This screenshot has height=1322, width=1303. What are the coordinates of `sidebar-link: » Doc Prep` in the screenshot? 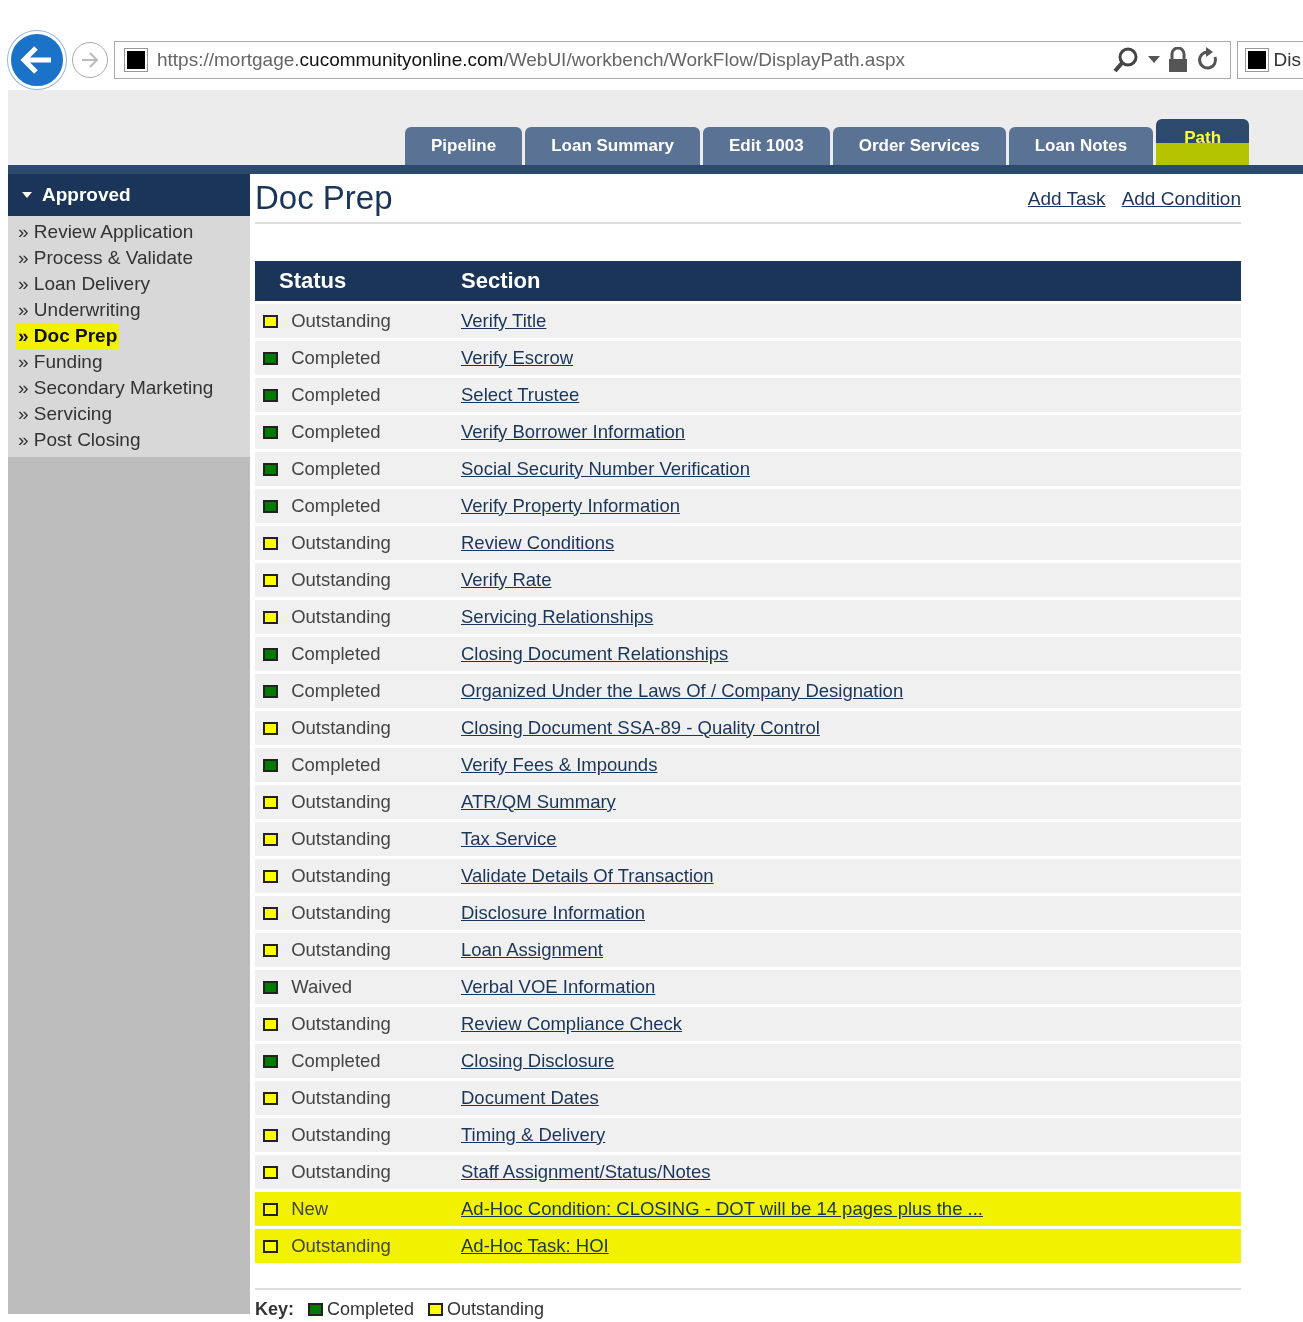 It's located at (68, 336).